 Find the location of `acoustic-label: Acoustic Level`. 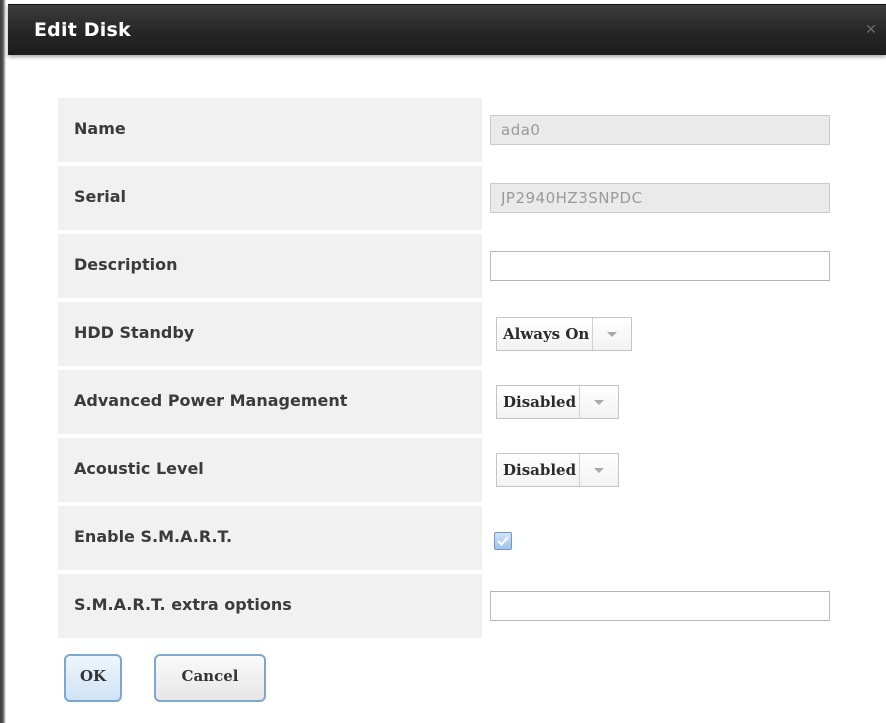

acoustic-label: Acoustic Level is located at coordinates (139, 468).